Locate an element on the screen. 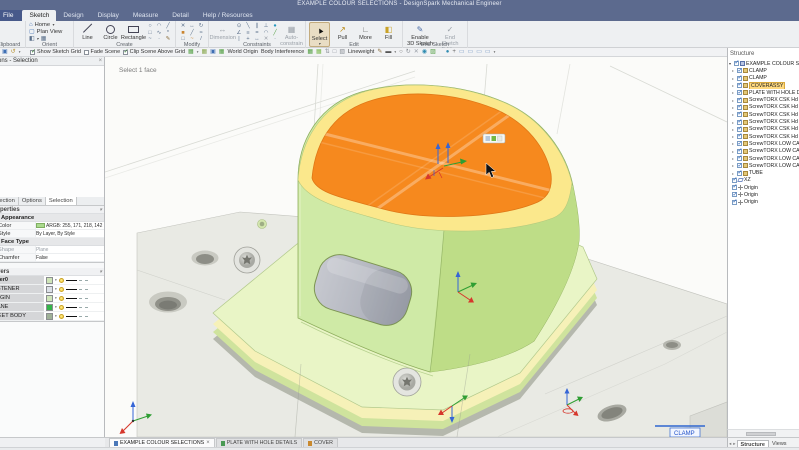 Image resolution: width=799 pixels, height=450 pixels. document-tab: PLATE WITH HOLE DETAILS is located at coordinates (259, 442).